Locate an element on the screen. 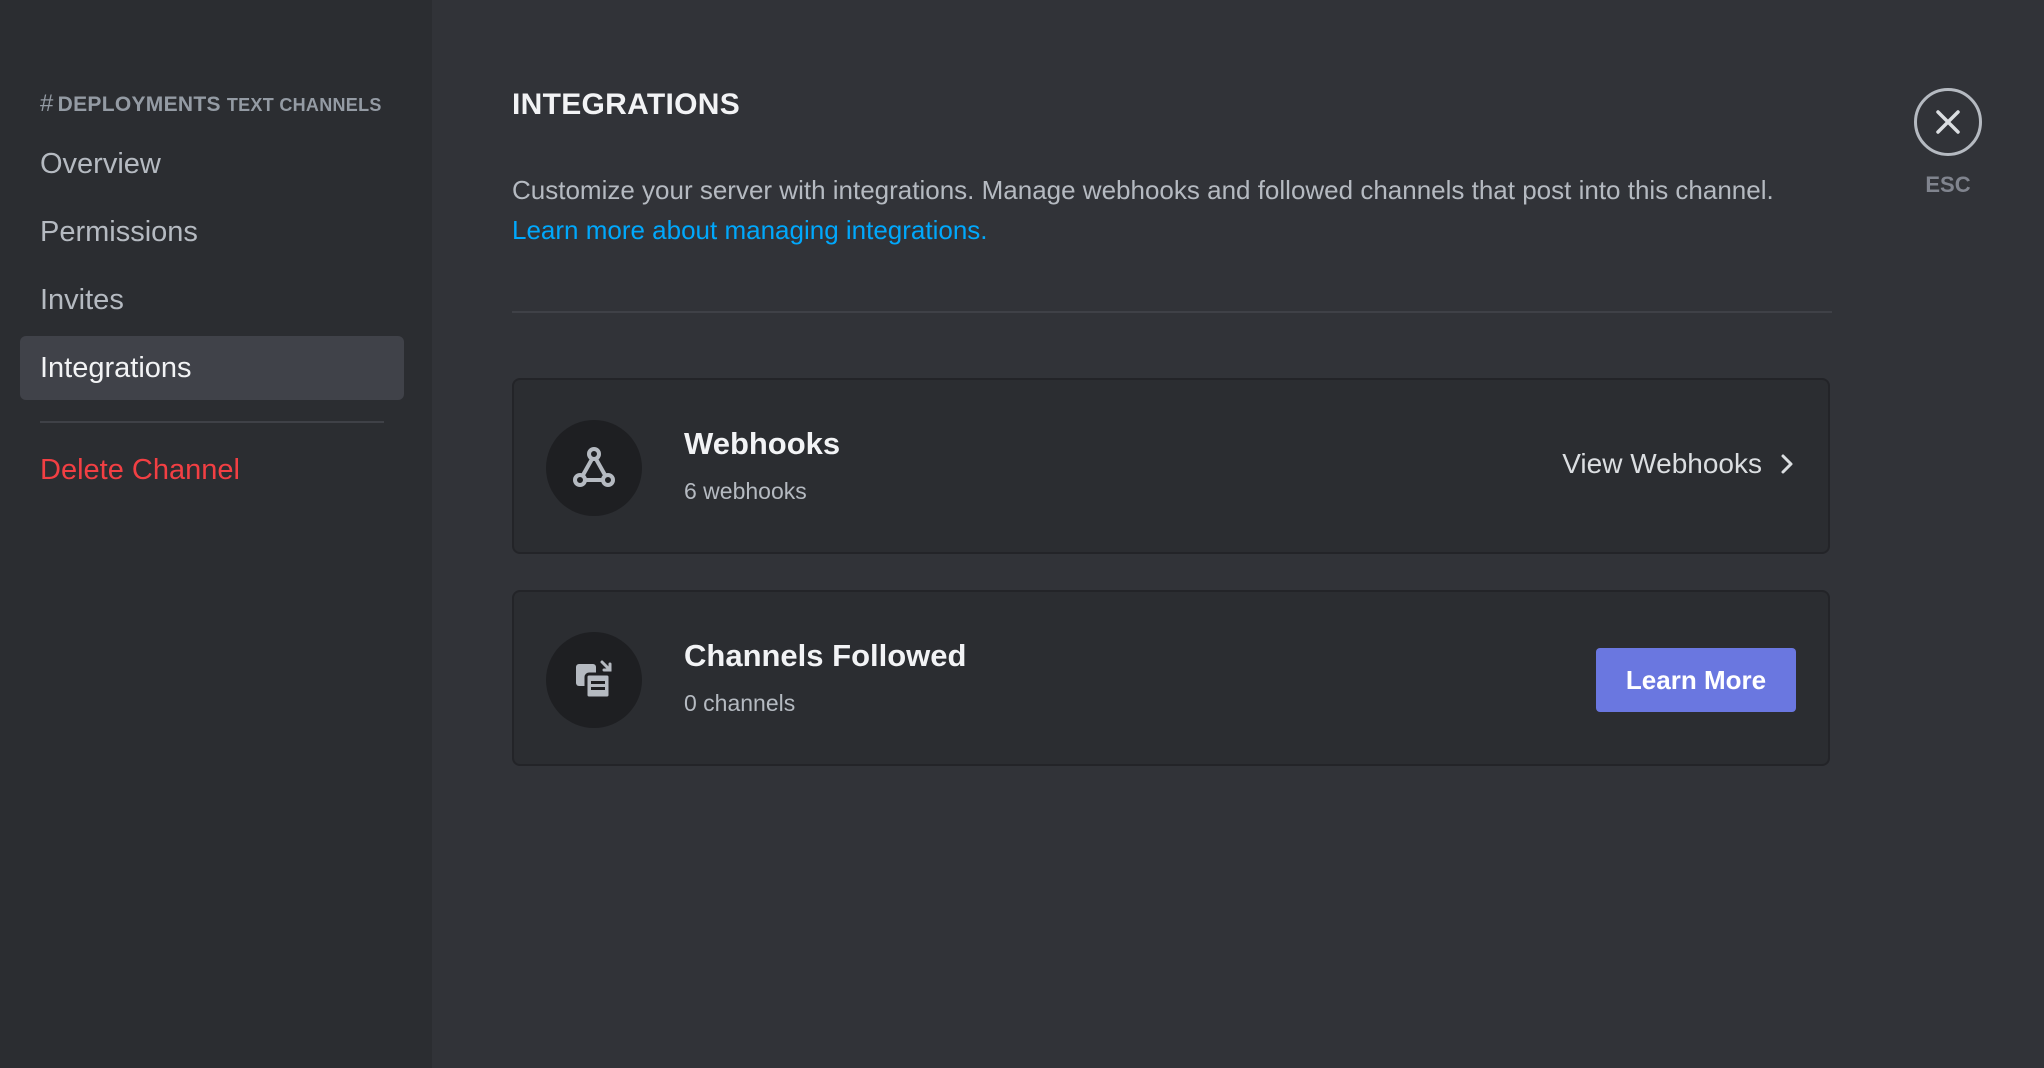 Image resolution: width=2044 pixels, height=1068 pixels. close-control: ESC is located at coordinates (1948, 143).